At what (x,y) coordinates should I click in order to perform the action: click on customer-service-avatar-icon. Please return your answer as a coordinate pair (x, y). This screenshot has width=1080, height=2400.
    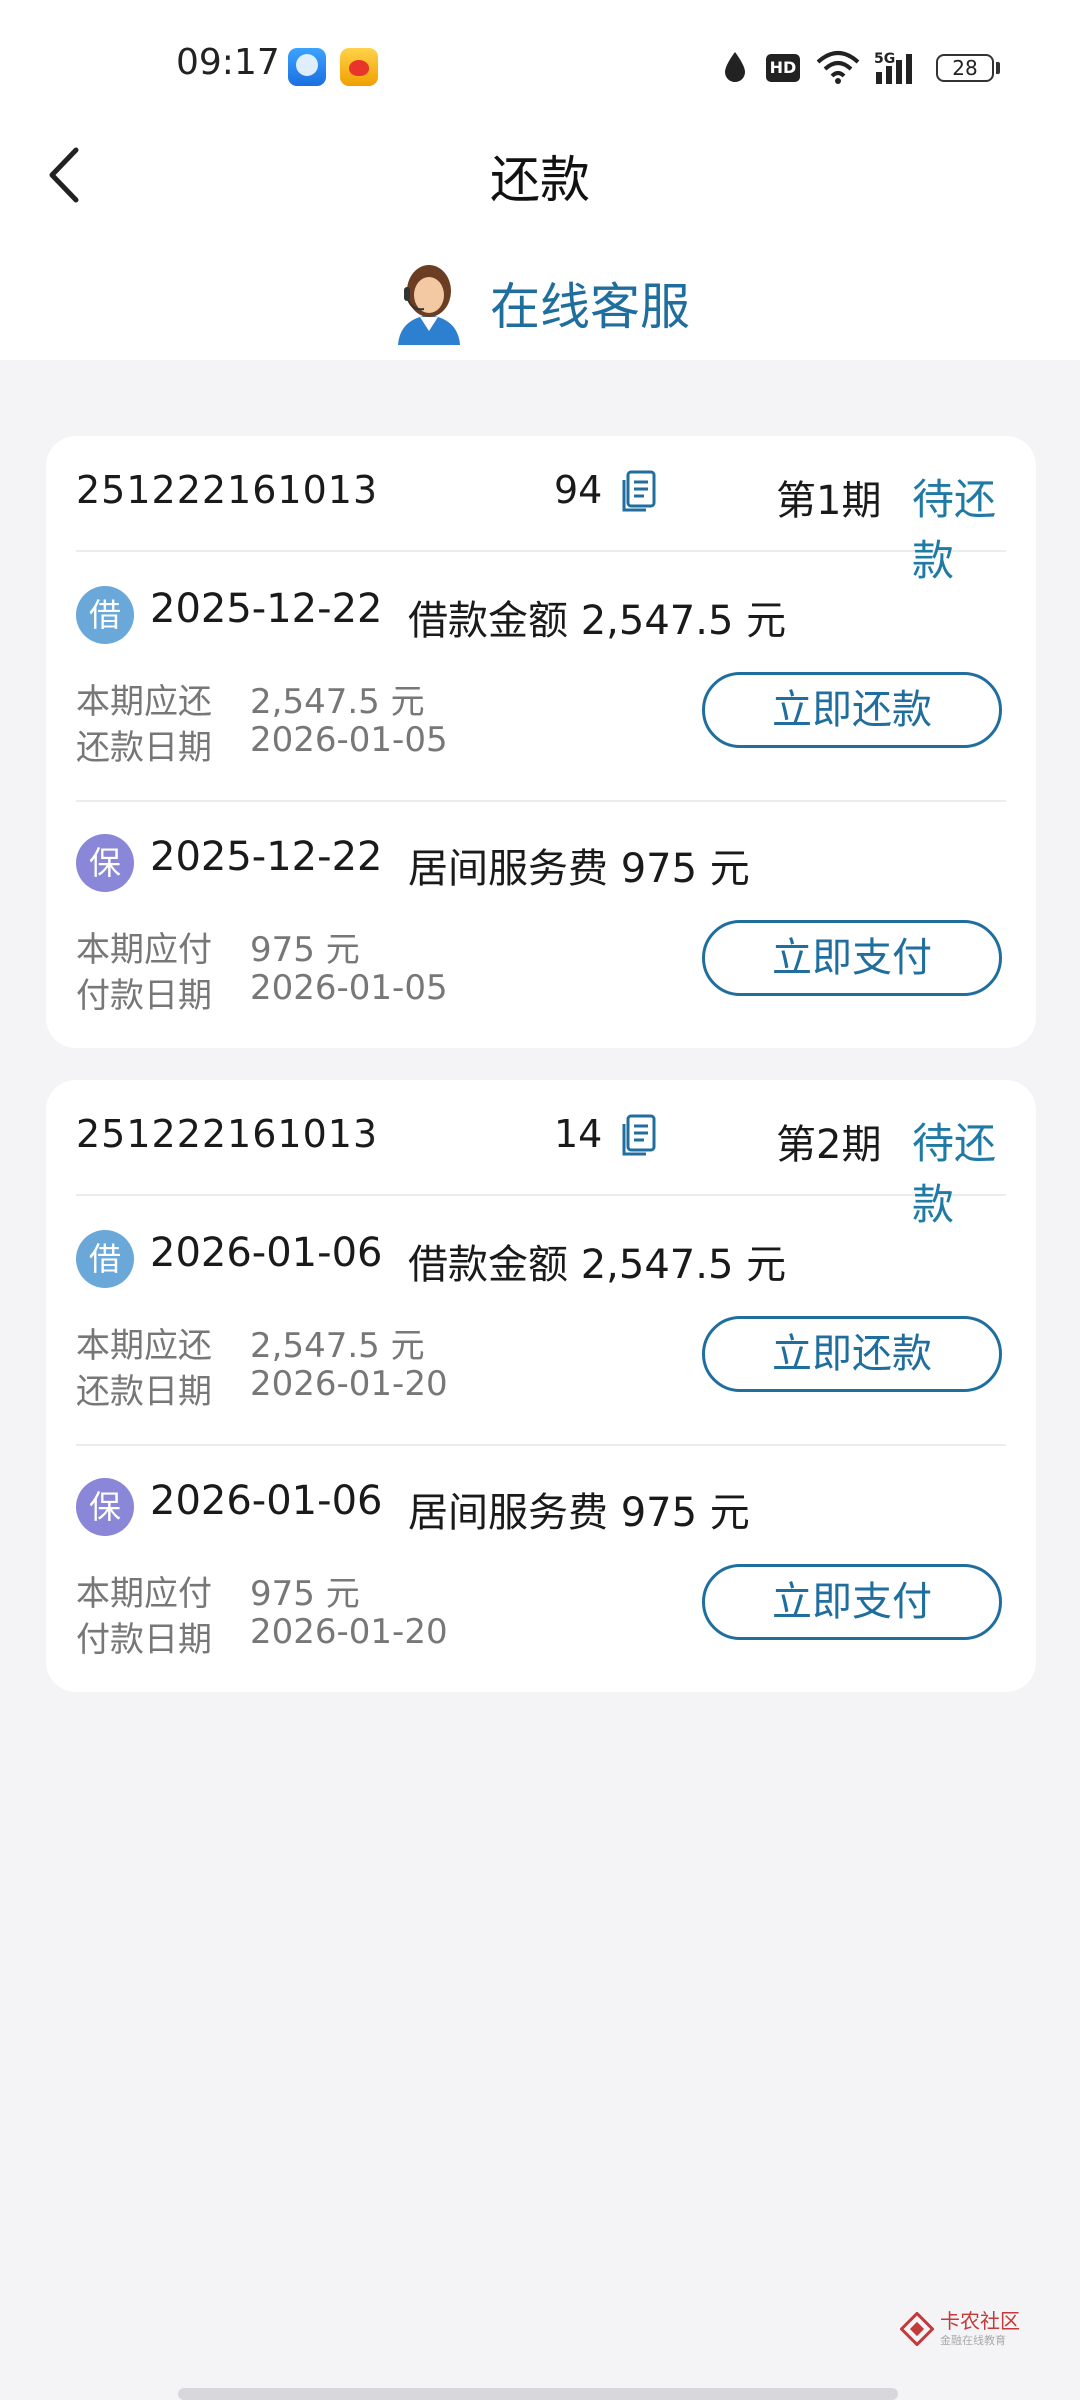
    Looking at the image, I should click on (429, 305).